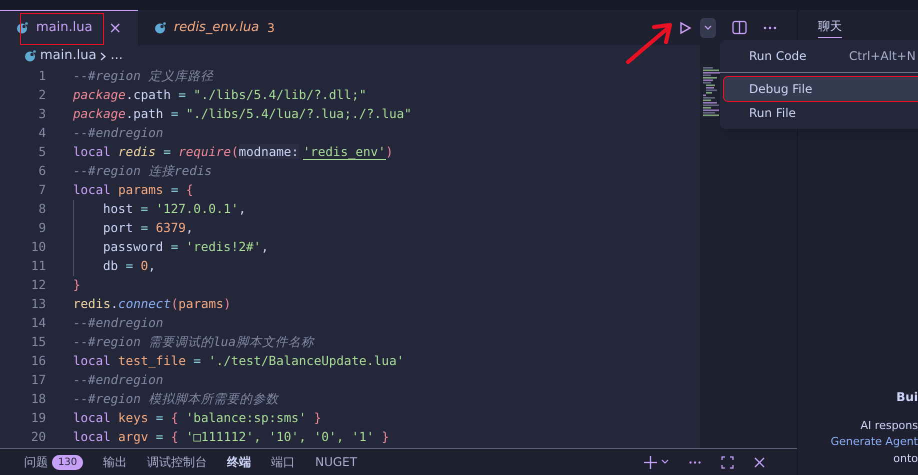 The height and width of the screenshot is (475, 918). I want to click on problem-count-badge: 130, so click(68, 462).